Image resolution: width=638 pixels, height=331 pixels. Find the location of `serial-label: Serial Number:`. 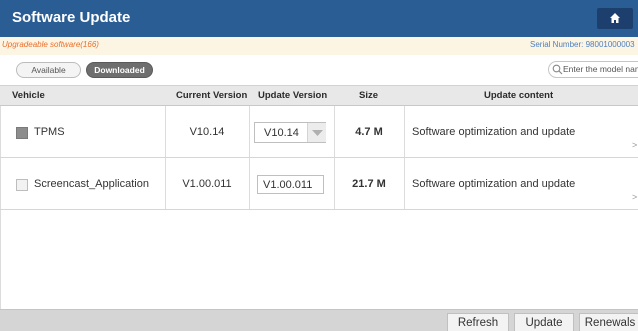

serial-label: Serial Number: is located at coordinates (557, 44).